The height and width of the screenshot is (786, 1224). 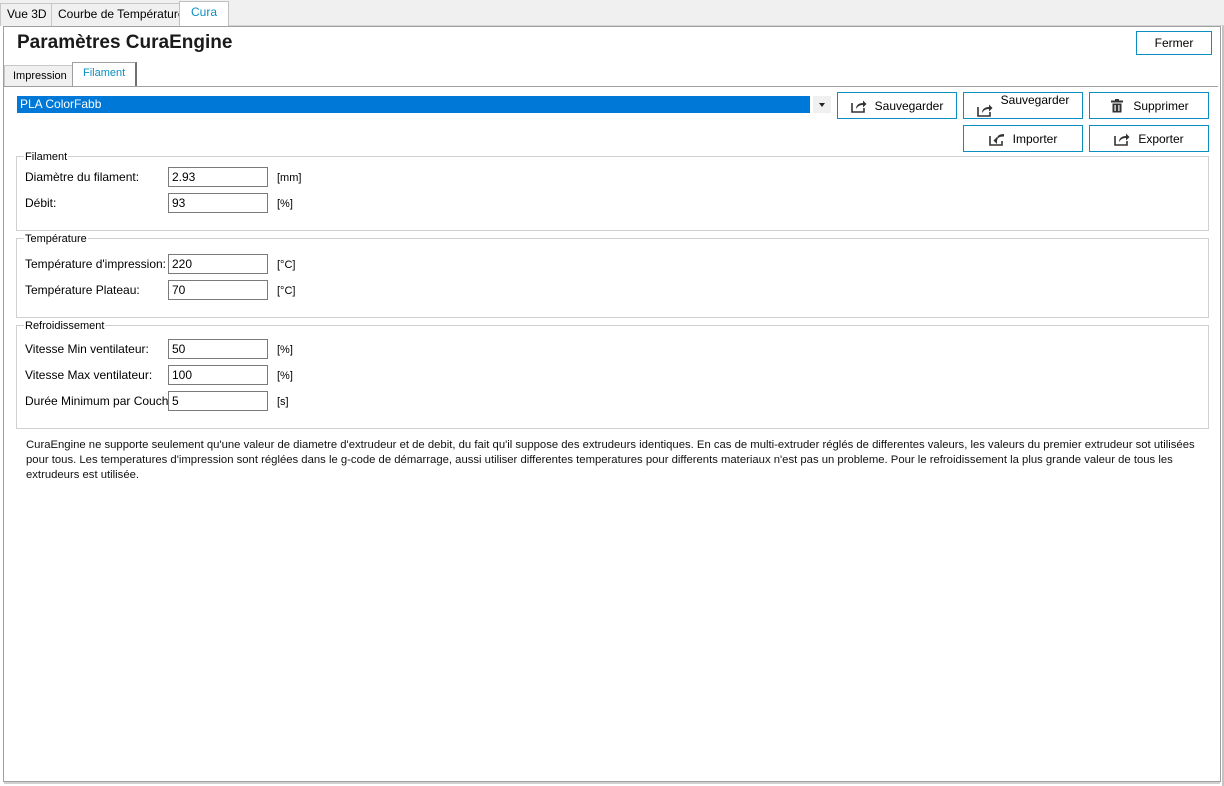 I want to click on filament-profile-select: PLA ColorFabb, so click(x=424, y=105).